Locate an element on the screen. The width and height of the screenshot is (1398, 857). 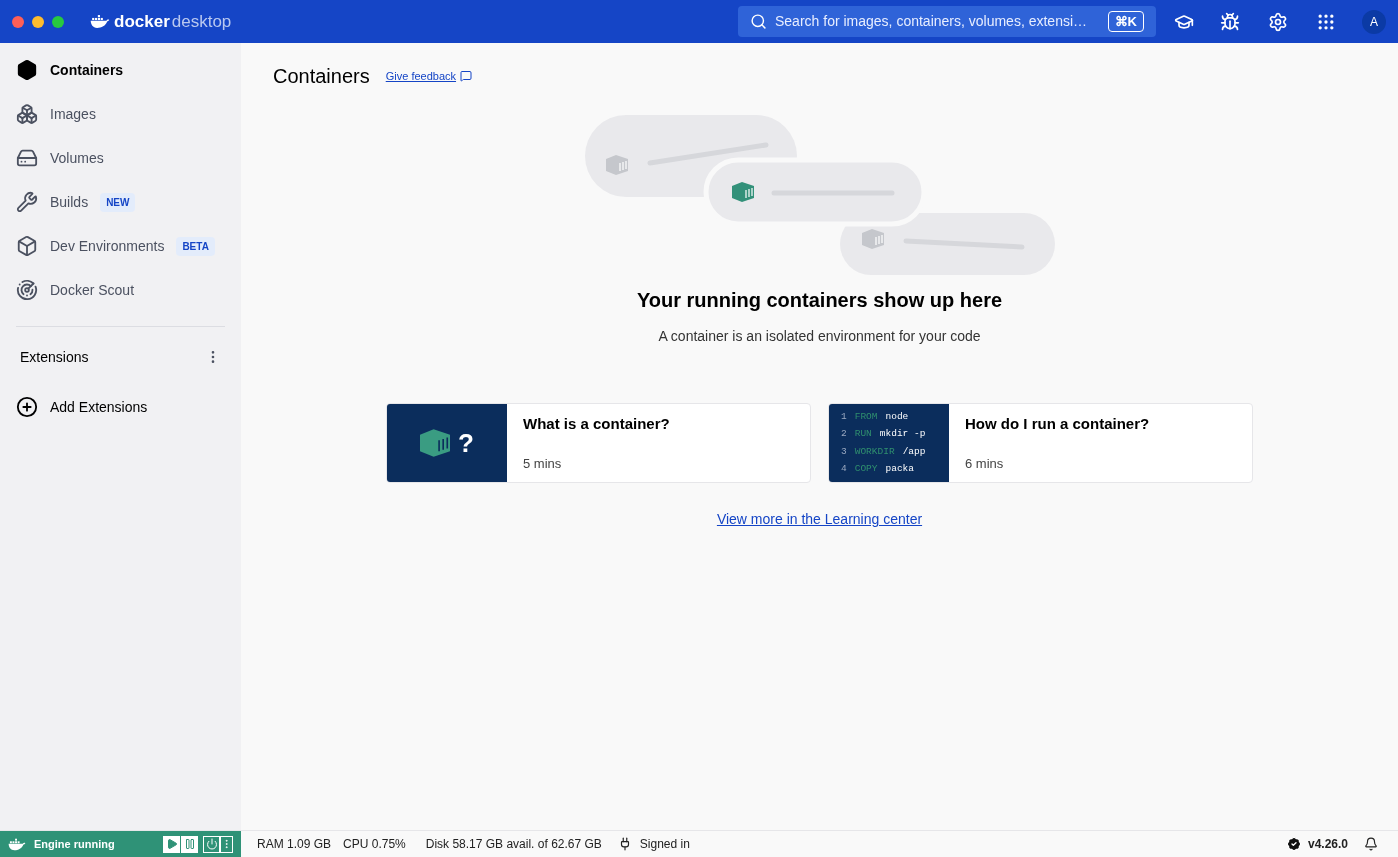
learning-center-link: View more in the Learning center is located at coordinates (819, 519).